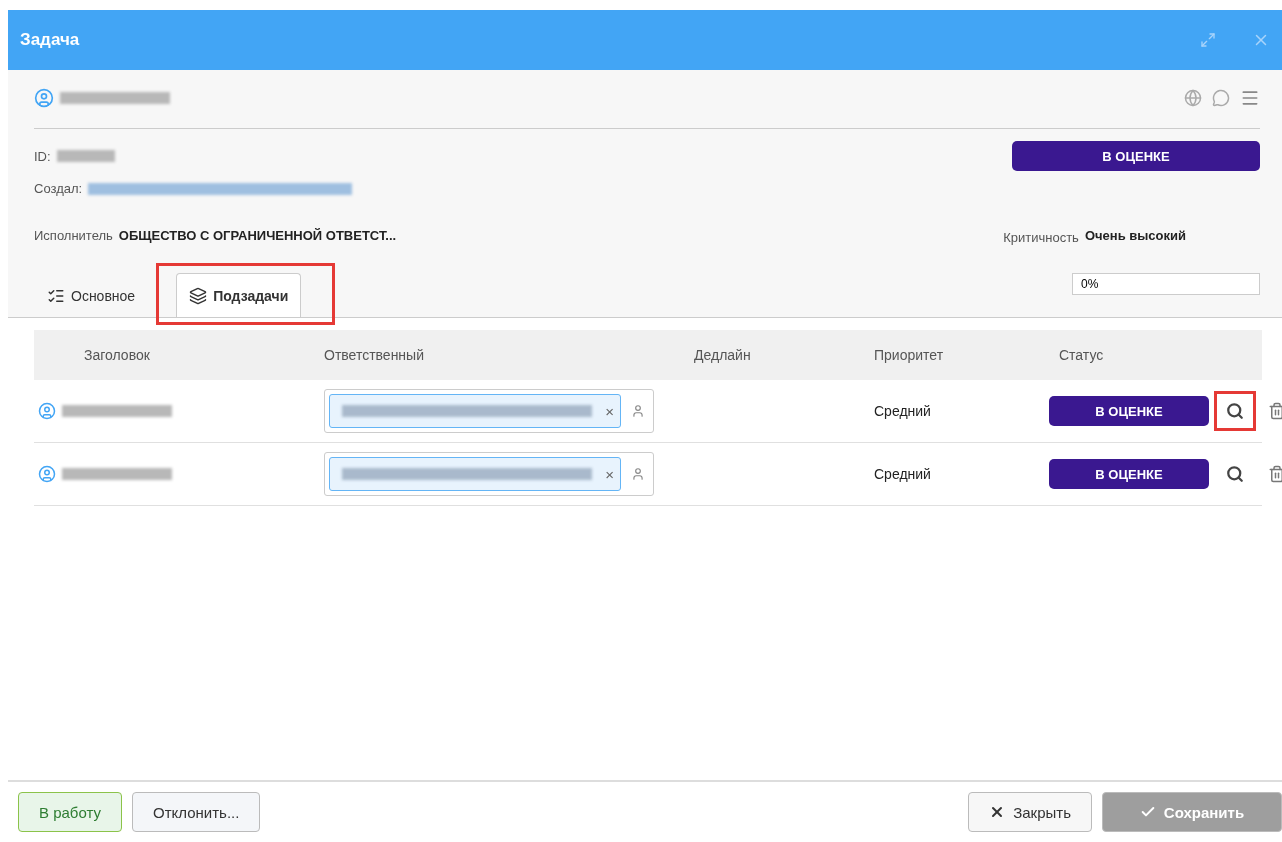 The width and height of the screenshot is (1282, 842). Describe the element at coordinates (1221, 98) in the screenshot. I see `chat-icon` at that location.